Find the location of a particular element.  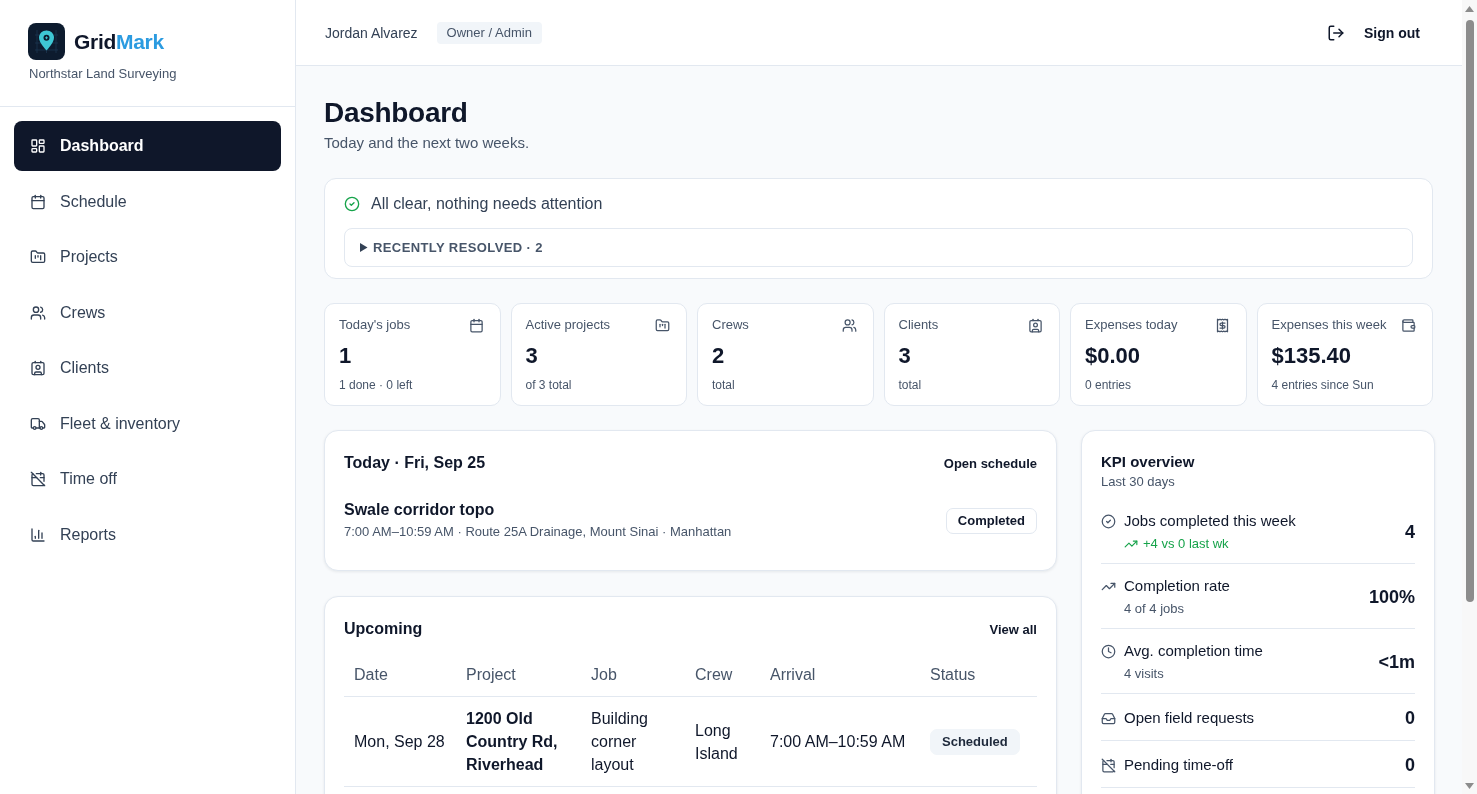

stat-label: Expenses this week is located at coordinates (1329, 325).